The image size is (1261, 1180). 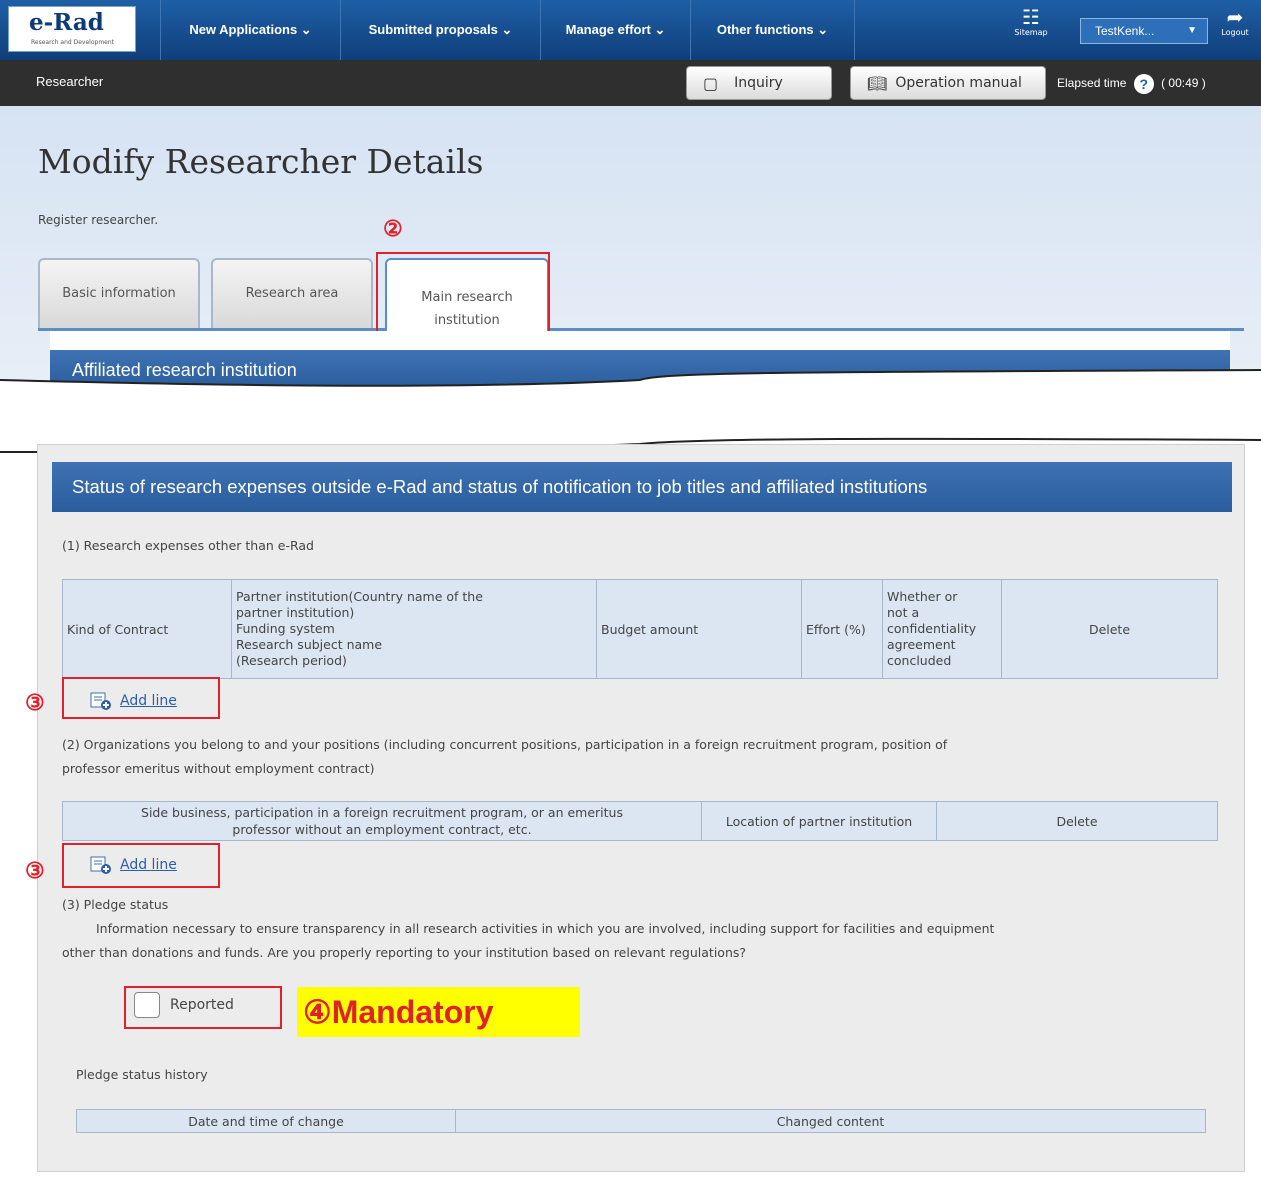 I want to click on partner-line-5: (Research period), so click(x=291, y=660).